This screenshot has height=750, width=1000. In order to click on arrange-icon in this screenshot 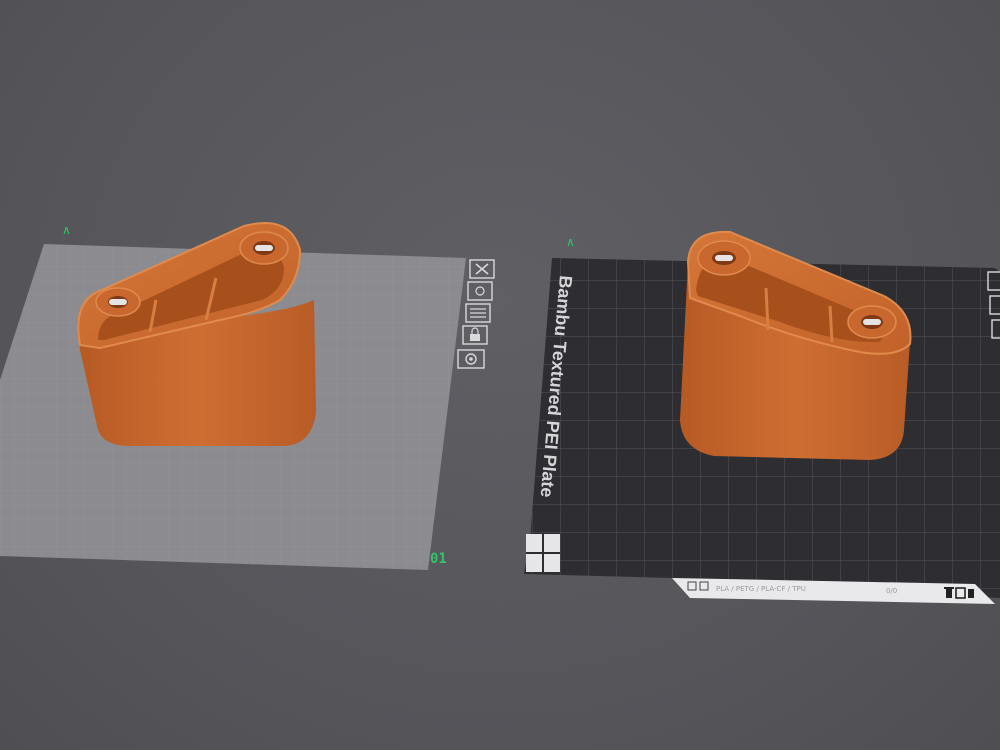, I will do `click(480, 291)`.